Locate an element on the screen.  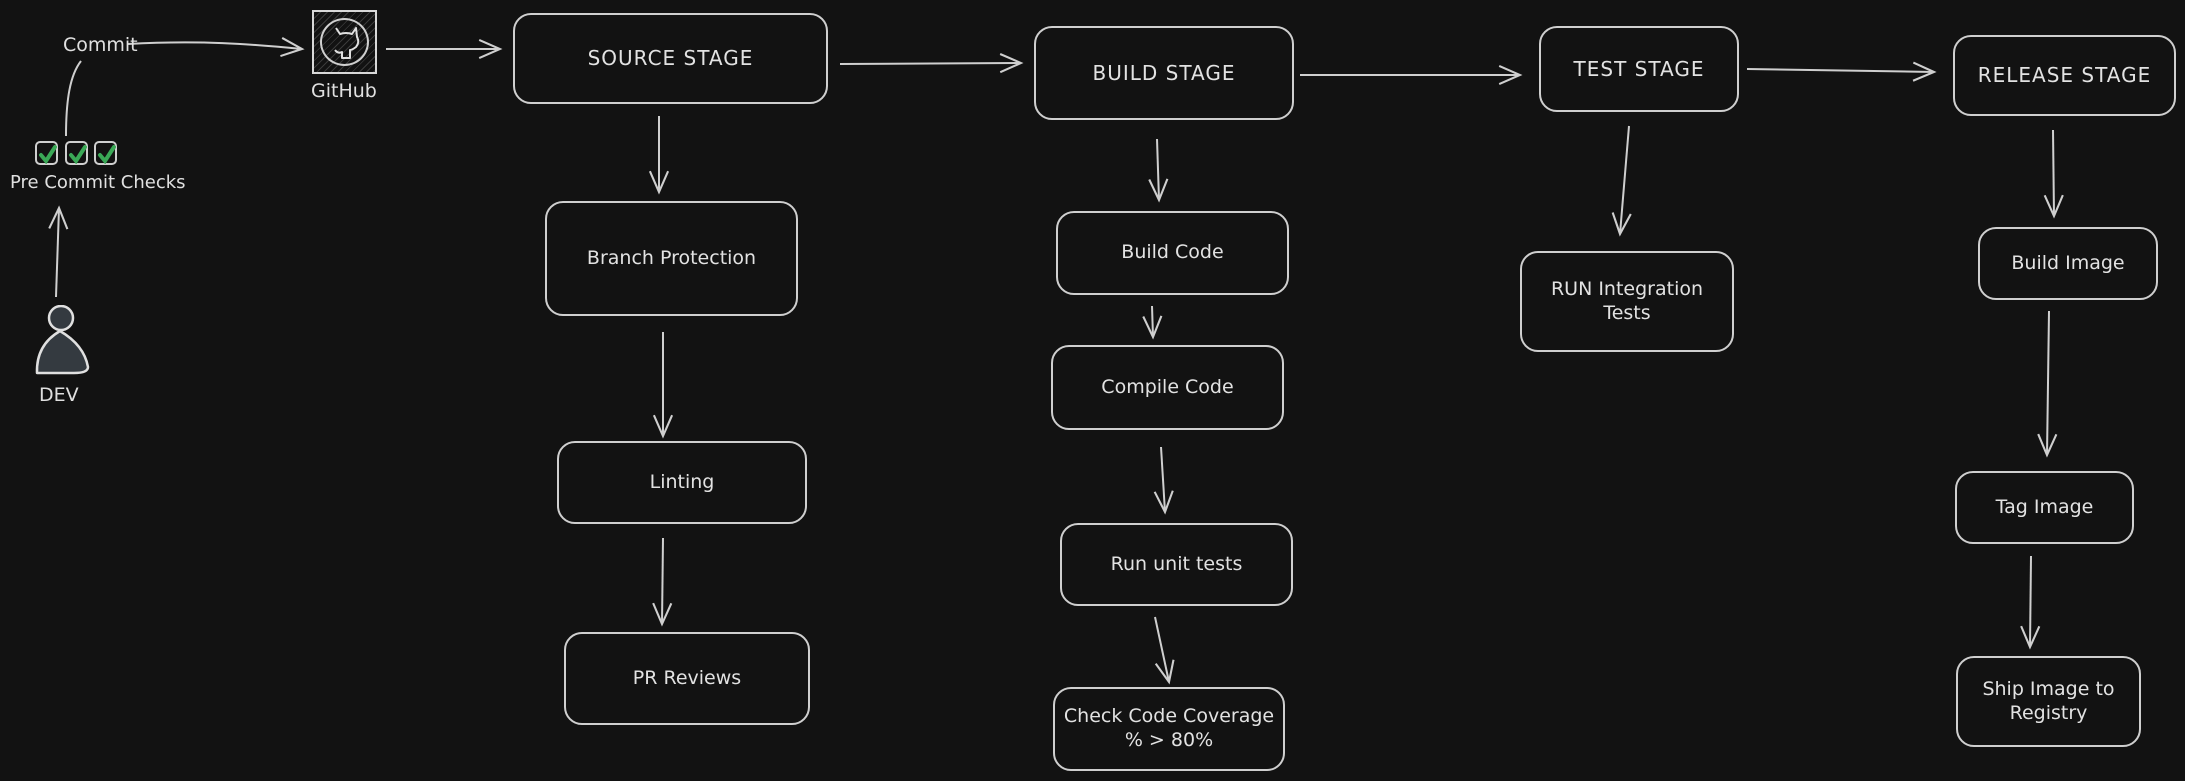
test-stage: TEST STAGE is located at coordinates (1639, 69).